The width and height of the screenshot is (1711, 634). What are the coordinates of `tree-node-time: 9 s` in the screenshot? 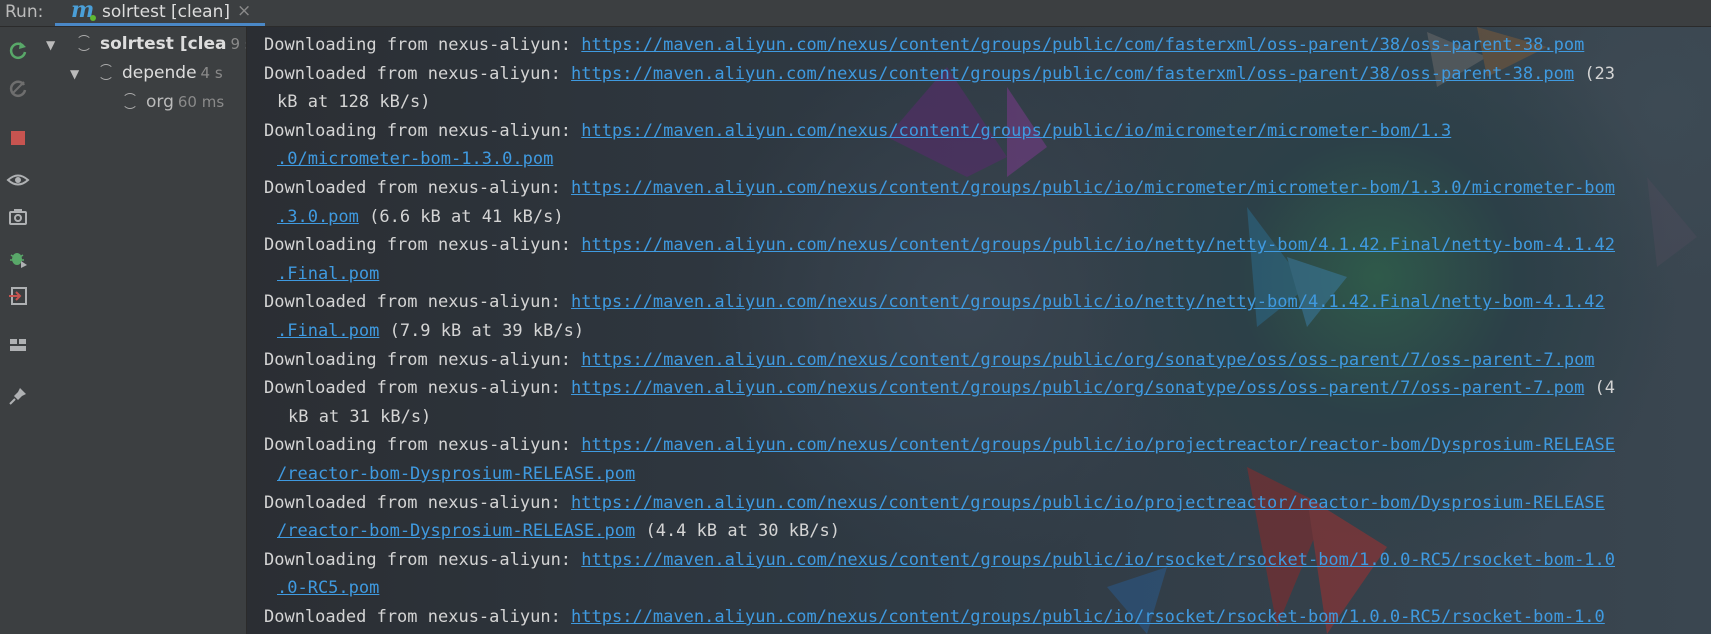 It's located at (238, 44).